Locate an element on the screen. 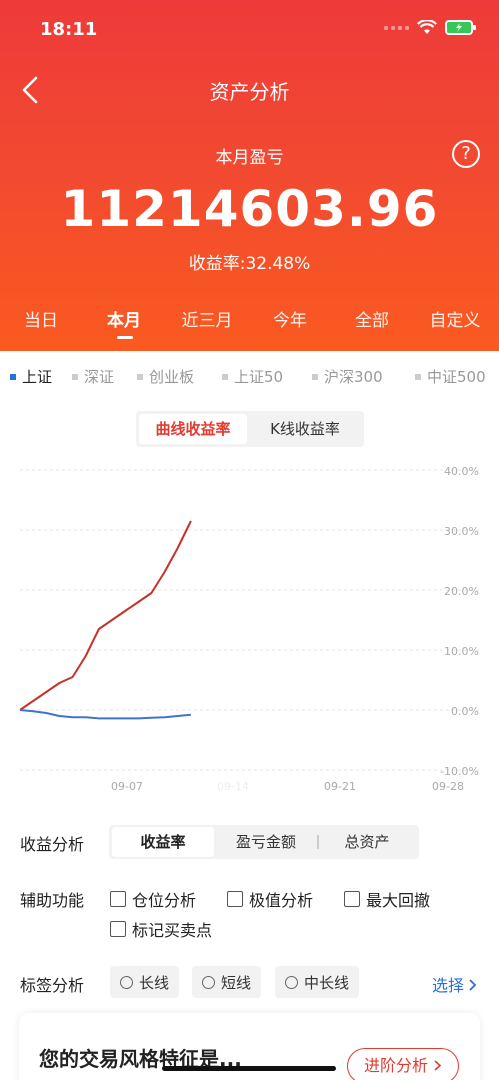  battery-icon is located at coordinates (460, 27).